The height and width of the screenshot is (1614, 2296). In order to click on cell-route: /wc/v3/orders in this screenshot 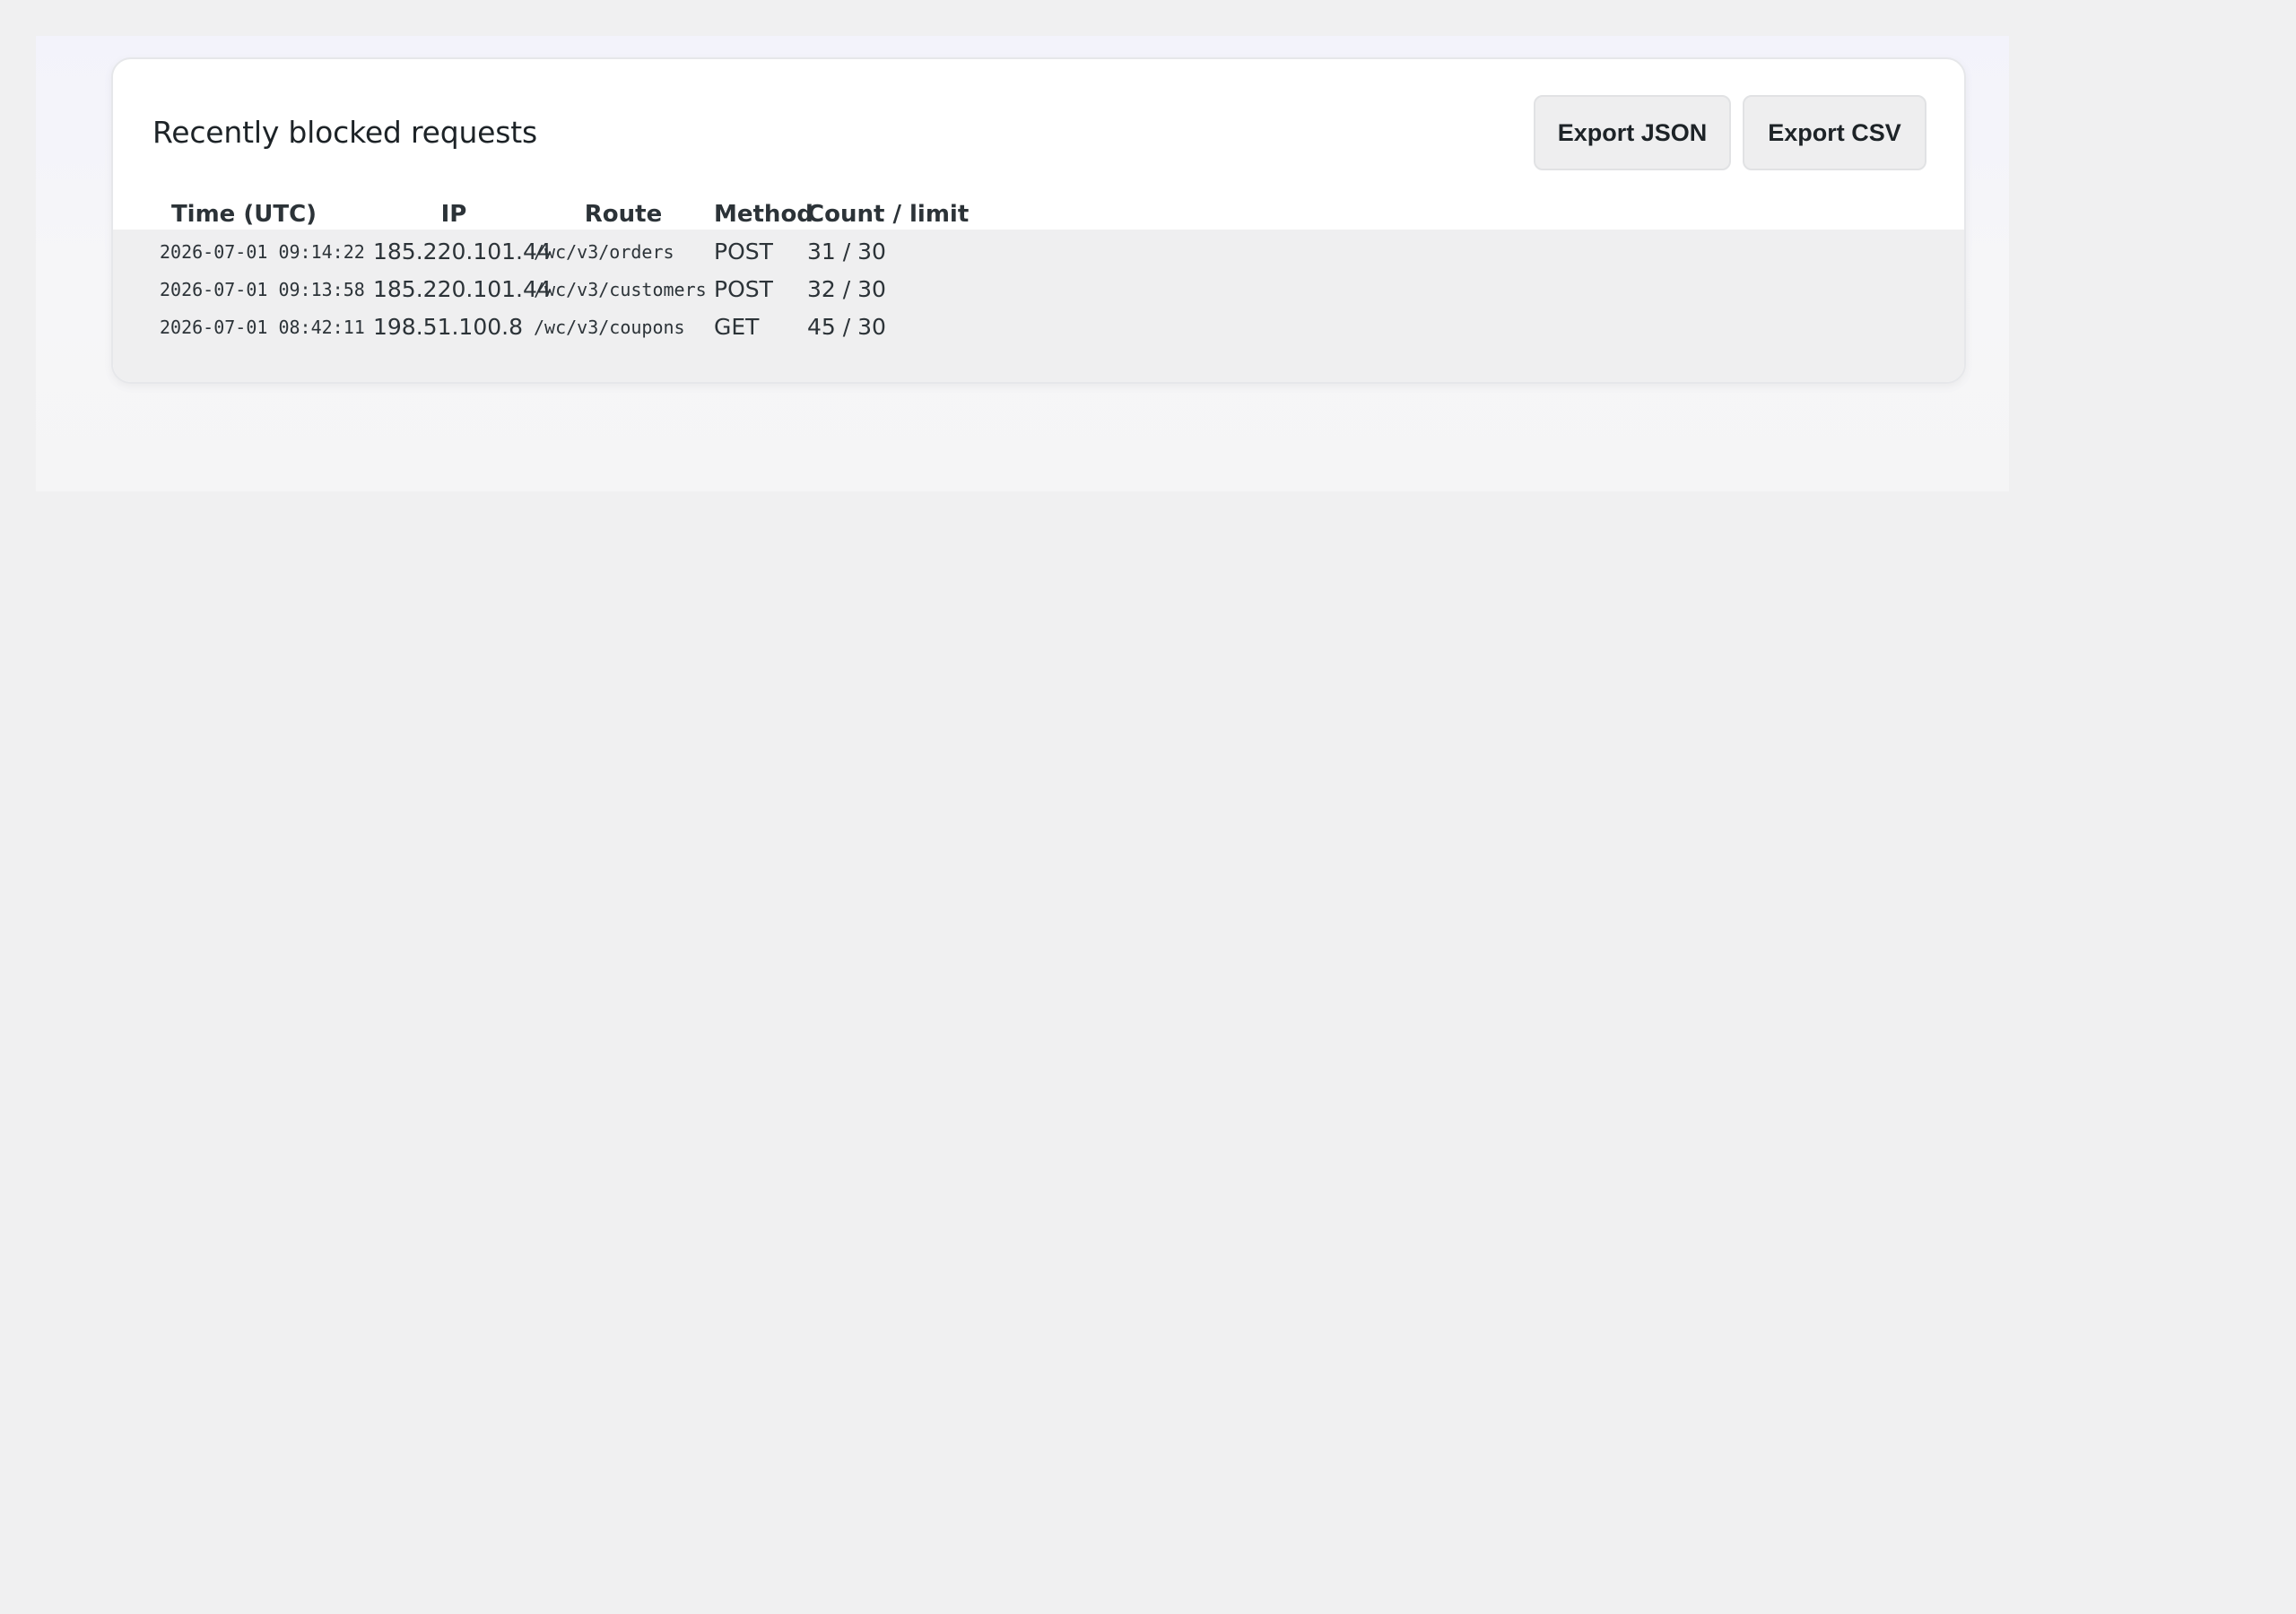, I will do `click(604, 252)`.